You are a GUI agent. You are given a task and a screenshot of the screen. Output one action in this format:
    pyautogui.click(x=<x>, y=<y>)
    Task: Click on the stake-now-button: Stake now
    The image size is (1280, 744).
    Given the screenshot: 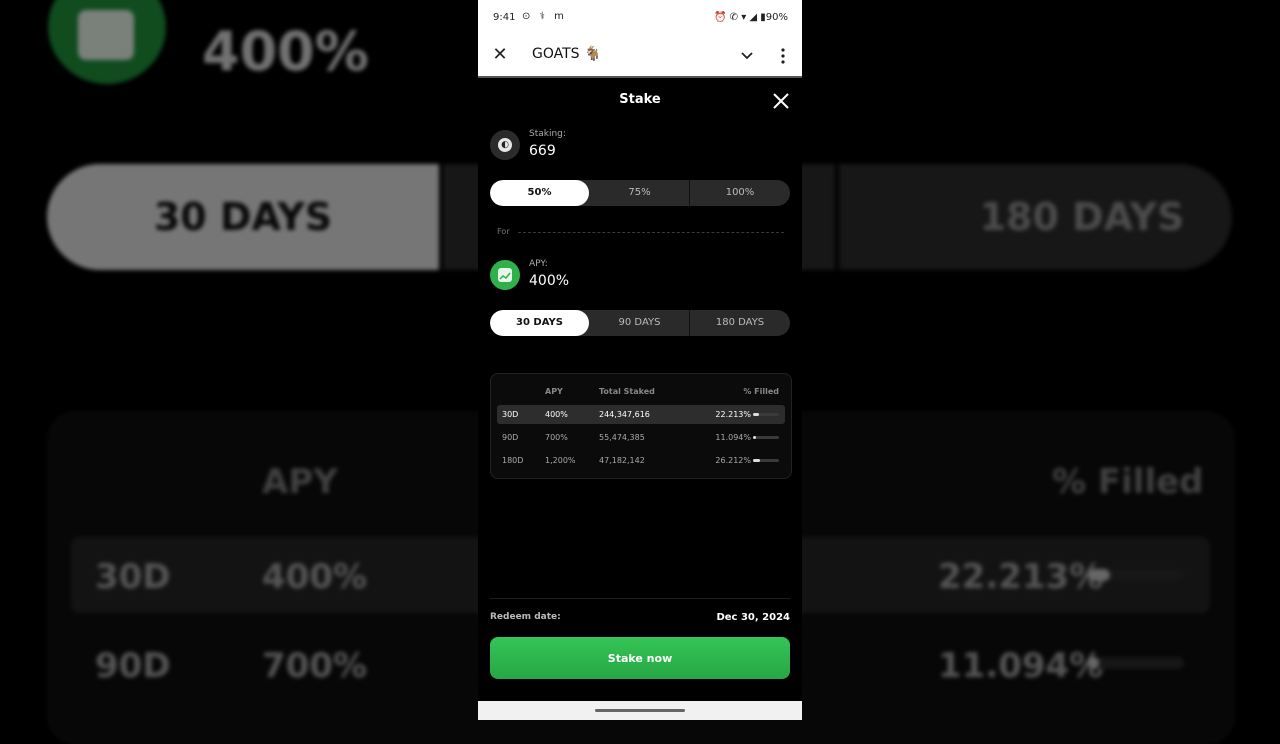 What is the action you would take?
    pyautogui.click(x=640, y=658)
    